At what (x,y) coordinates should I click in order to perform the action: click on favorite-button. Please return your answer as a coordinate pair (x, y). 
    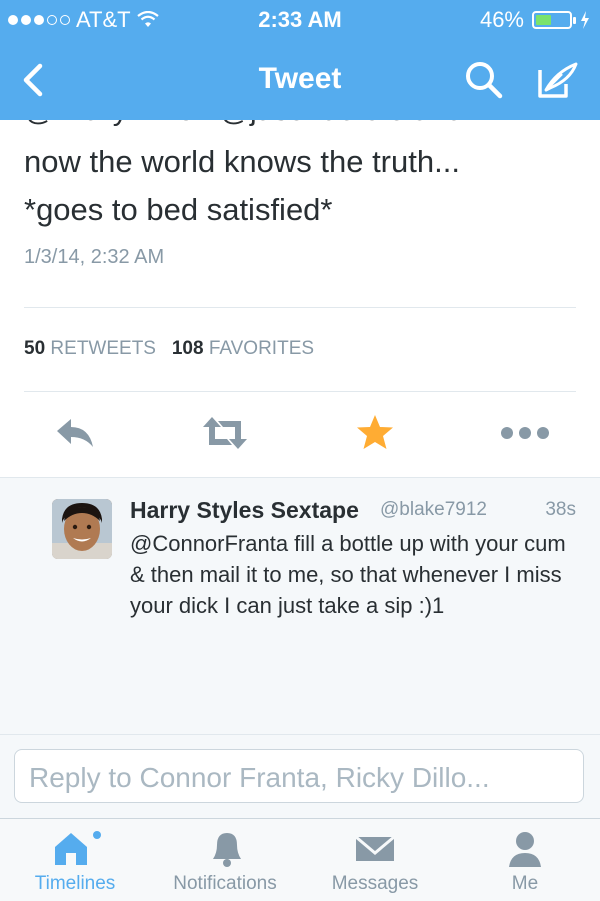
    Looking at the image, I should click on (375, 433).